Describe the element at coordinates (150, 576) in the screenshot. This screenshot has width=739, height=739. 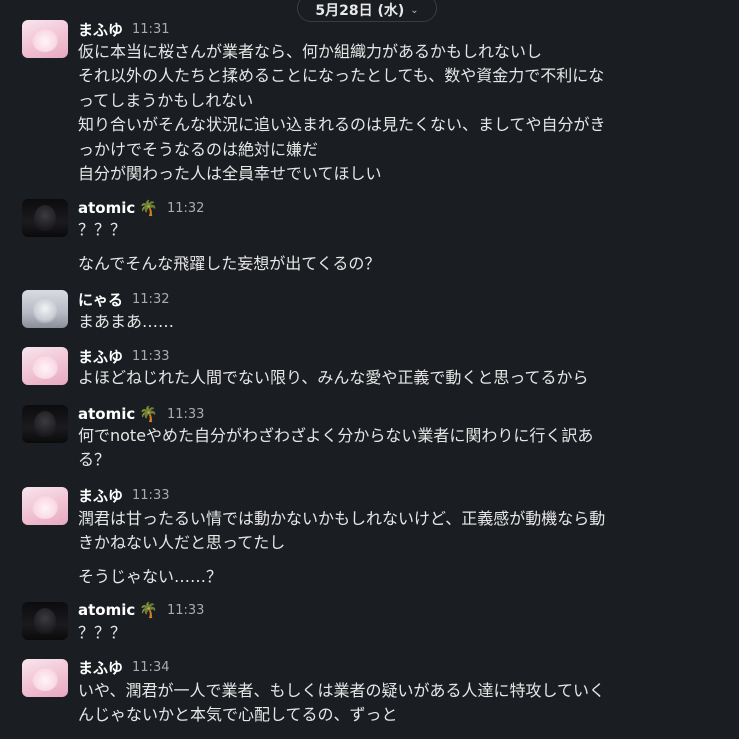
I see `message-line: そうじゃない……？` at that location.